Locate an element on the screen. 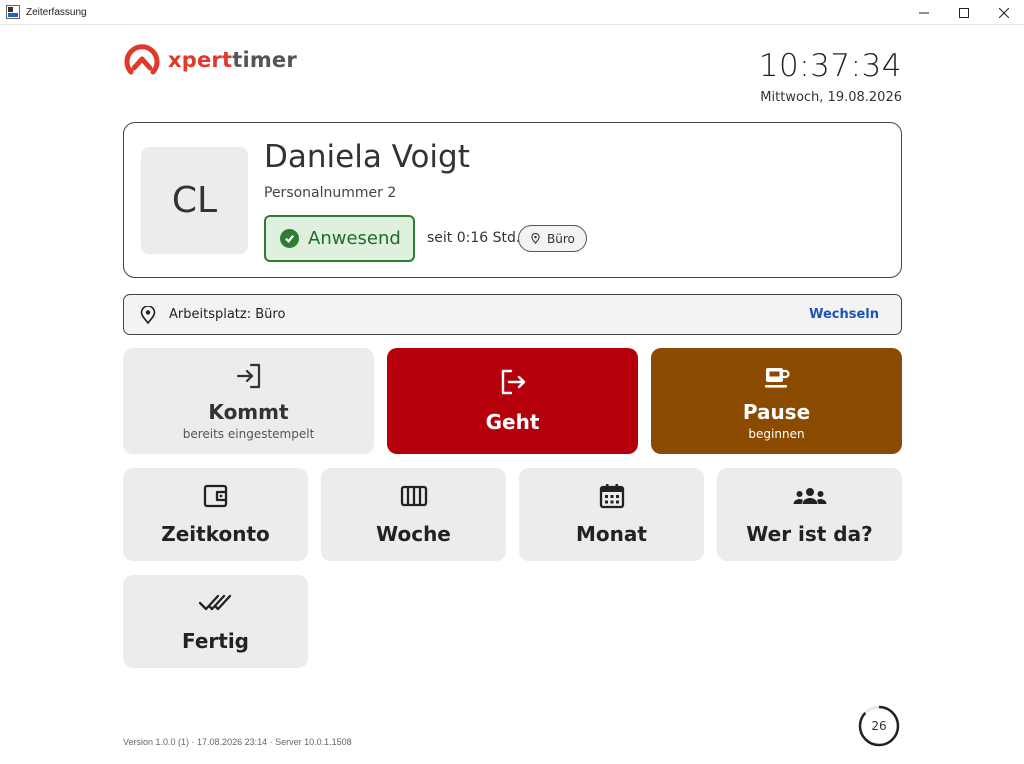  done-title: Fertig is located at coordinates (215, 641).